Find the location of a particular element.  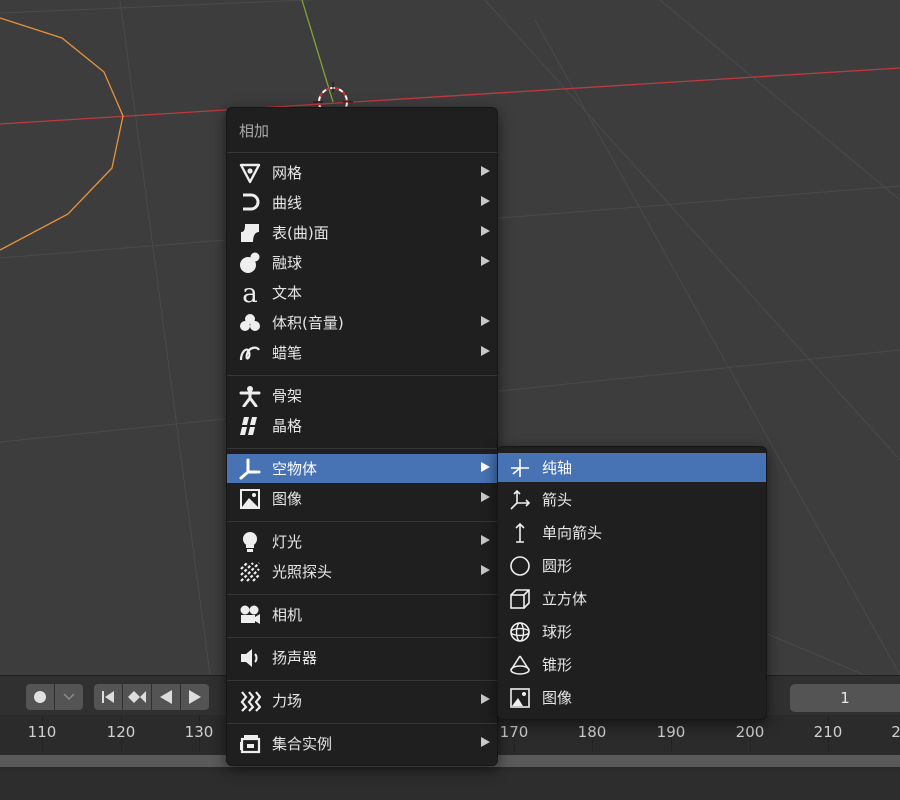

menu-item-grease-pencil: 蜡笔 is located at coordinates (362, 353).